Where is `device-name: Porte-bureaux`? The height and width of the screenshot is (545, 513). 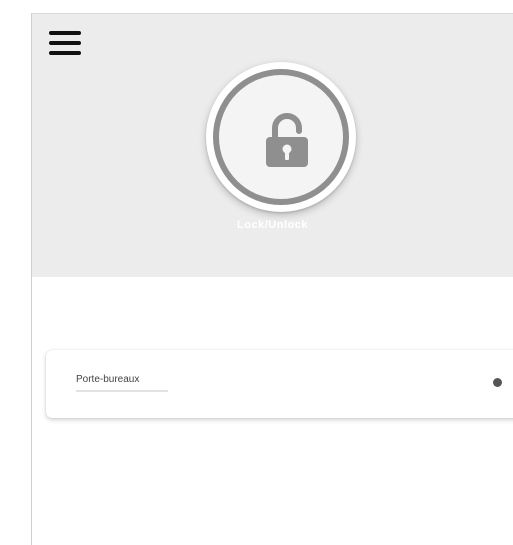 device-name: Porte-bureaux is located at coordinates (108, 379).